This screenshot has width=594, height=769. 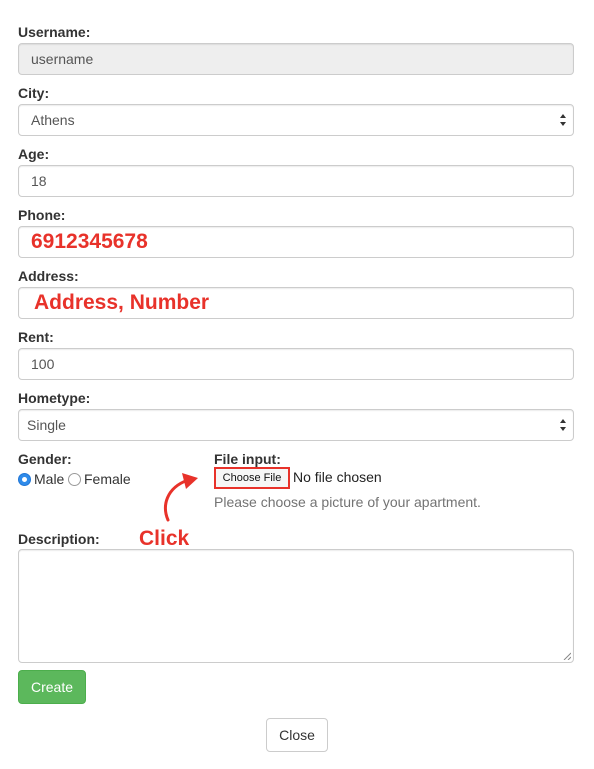 What do you see at coordinates (42, 215) in the screenshot?
I see `phone-label: Phone:` at bounding box center [42, 215].